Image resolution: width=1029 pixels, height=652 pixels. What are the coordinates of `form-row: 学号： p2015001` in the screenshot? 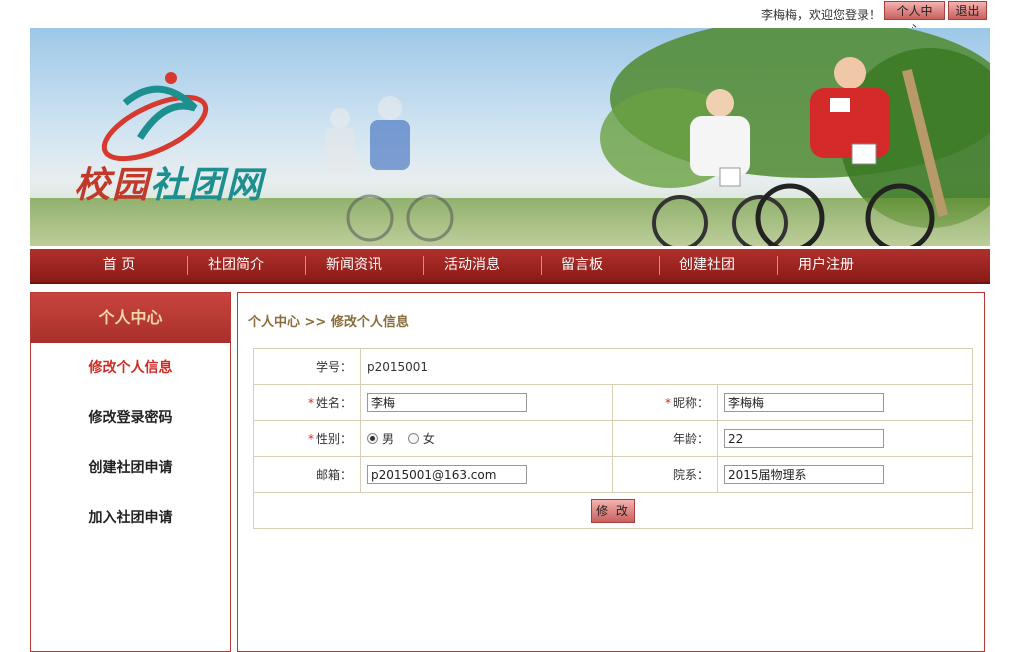 It's located at (613, 366).